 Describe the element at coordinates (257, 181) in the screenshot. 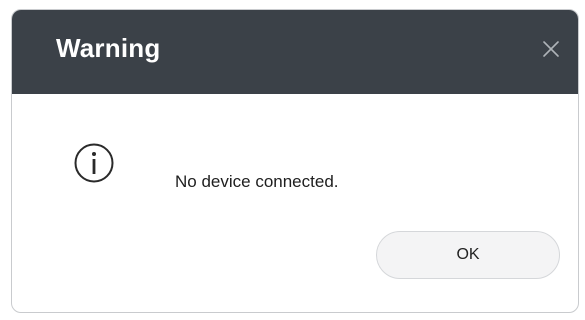

I see `dialog-message: No device connected.` at that location.